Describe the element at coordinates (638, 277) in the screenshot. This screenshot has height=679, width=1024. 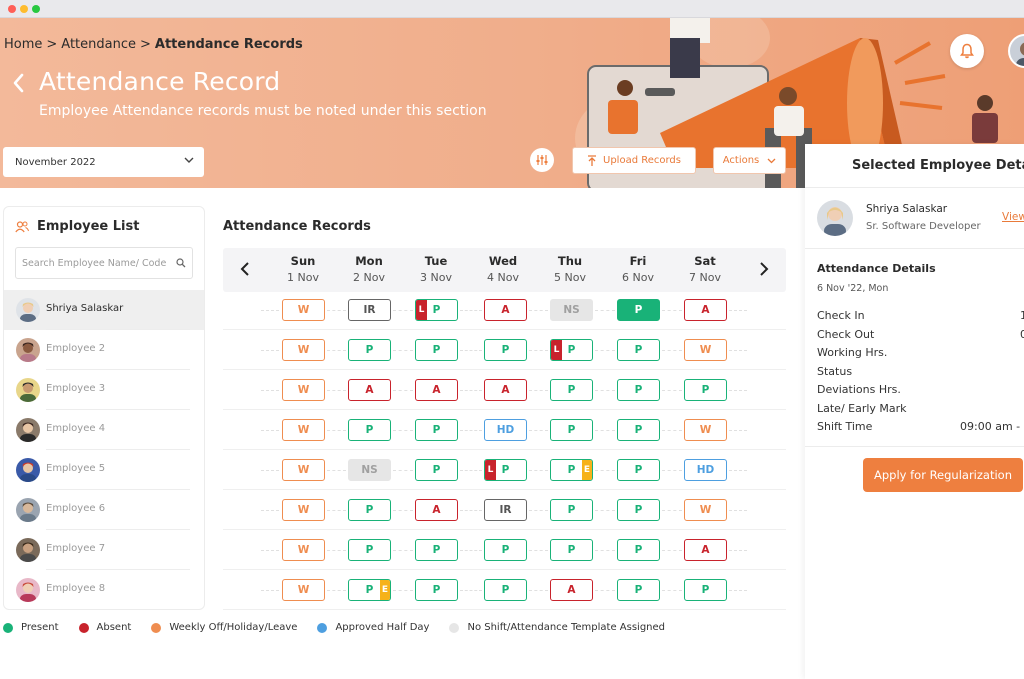
I see `day-date: 6 Nov` at that location.